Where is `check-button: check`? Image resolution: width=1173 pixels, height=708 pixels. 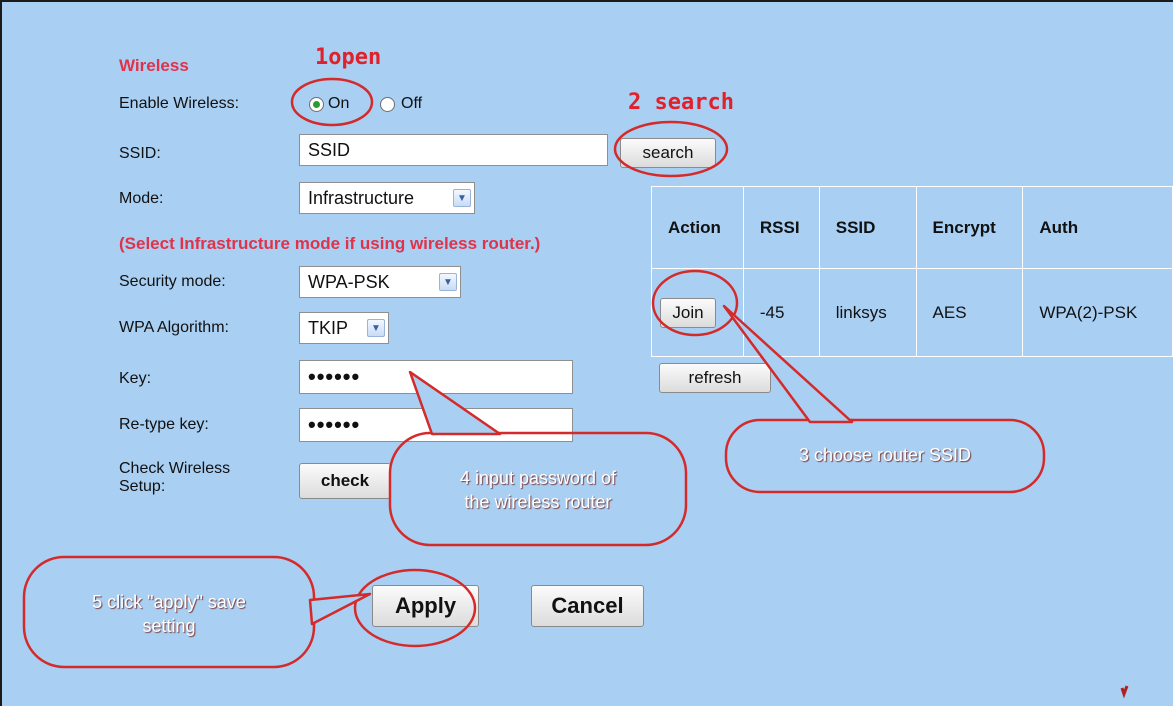
check-button: check is located at coordinates (345, 481).